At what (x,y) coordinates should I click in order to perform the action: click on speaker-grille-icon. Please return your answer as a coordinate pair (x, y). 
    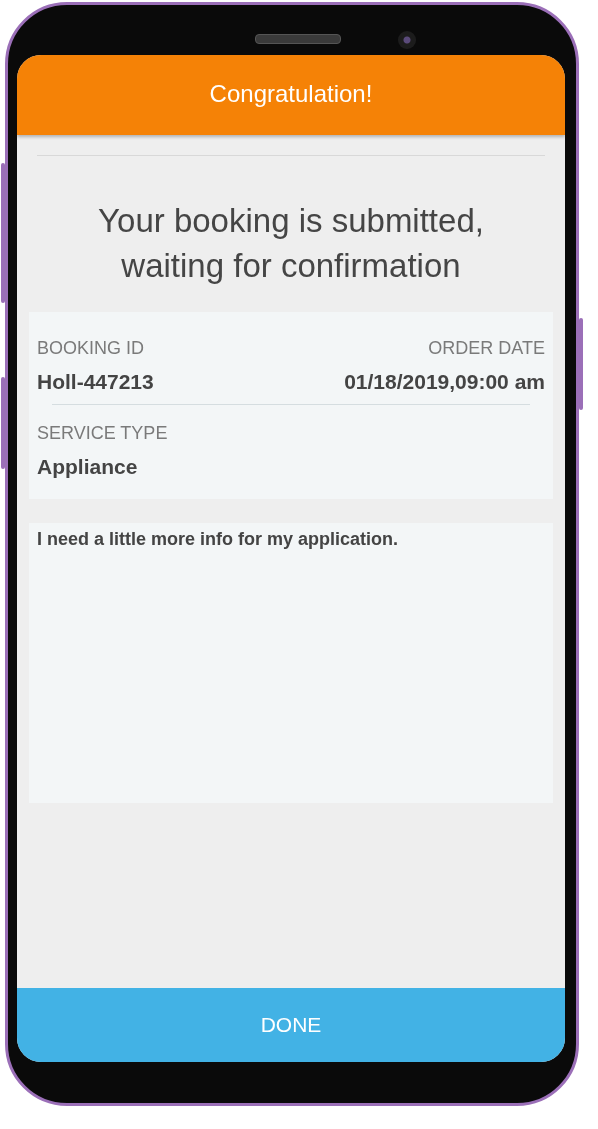
    Looking at the image, I should click on (298, 39).